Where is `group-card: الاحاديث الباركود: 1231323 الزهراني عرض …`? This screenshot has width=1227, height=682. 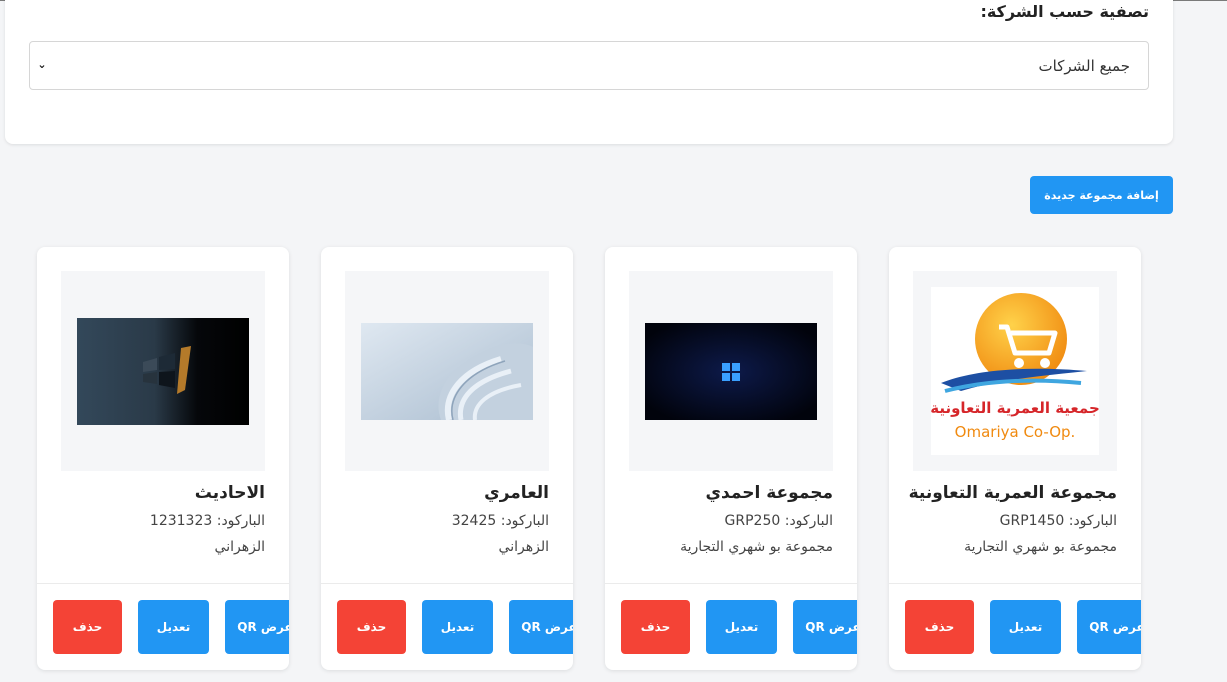 group-card: الاحاديث الباركود: 1231323 الزهراني عرض … is located at coordinates (163, 458).